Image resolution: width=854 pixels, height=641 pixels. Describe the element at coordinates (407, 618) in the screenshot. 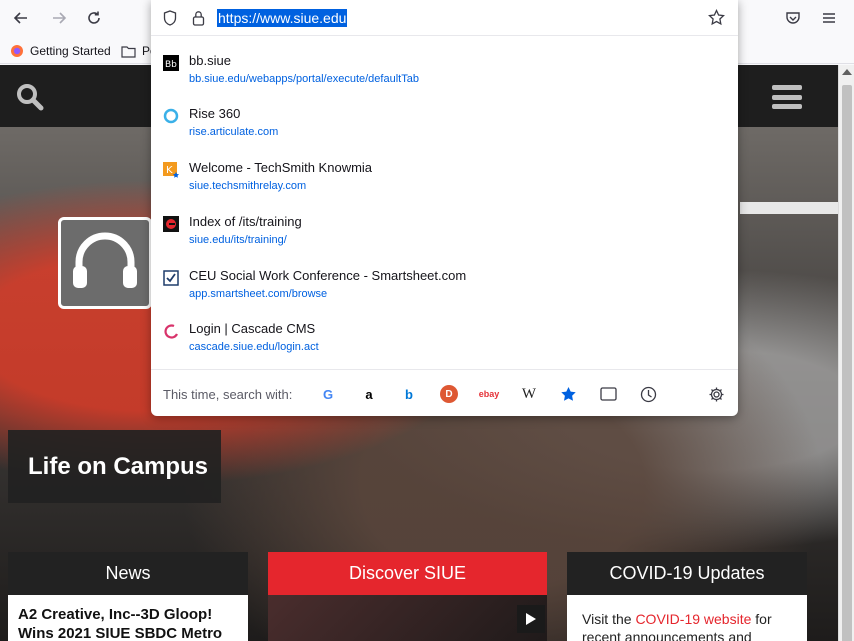

I see `video-thumbnail` at that location.